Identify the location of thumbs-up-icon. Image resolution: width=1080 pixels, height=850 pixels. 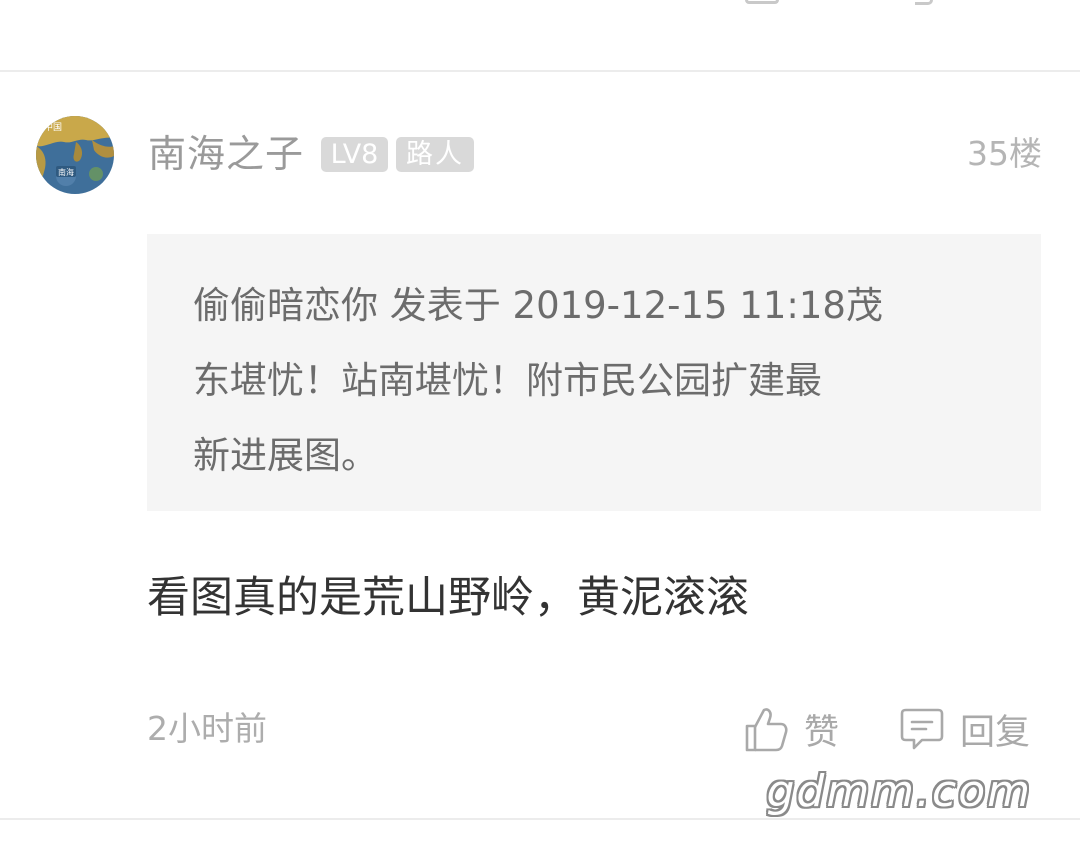
(766, 729).